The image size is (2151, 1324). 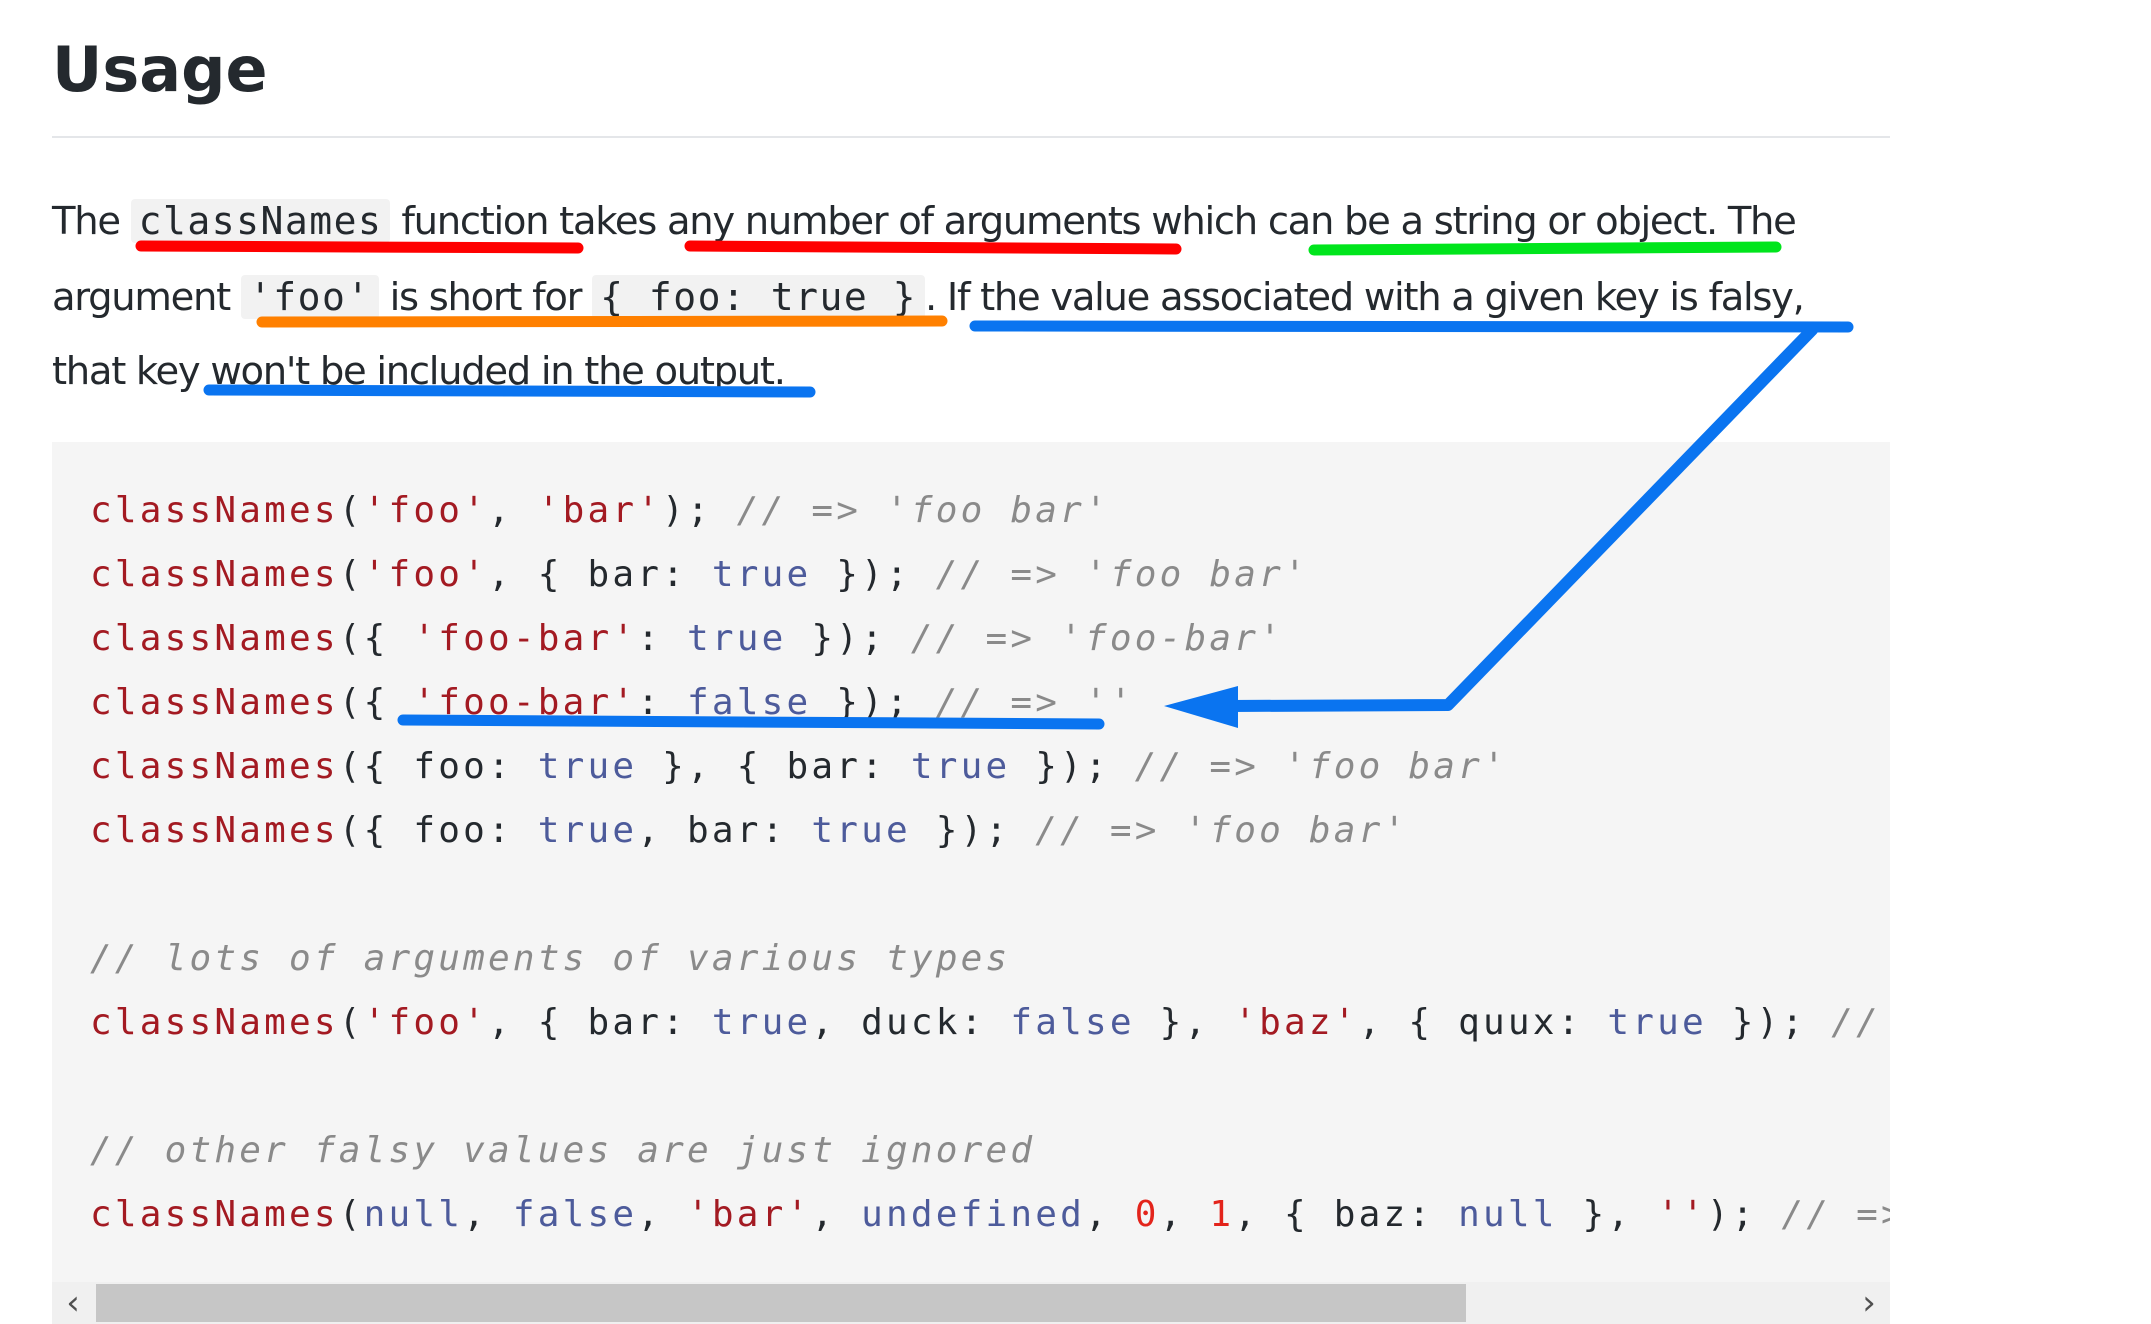 I want to click on blue-underline-false-example, so click(x=751, y=722).